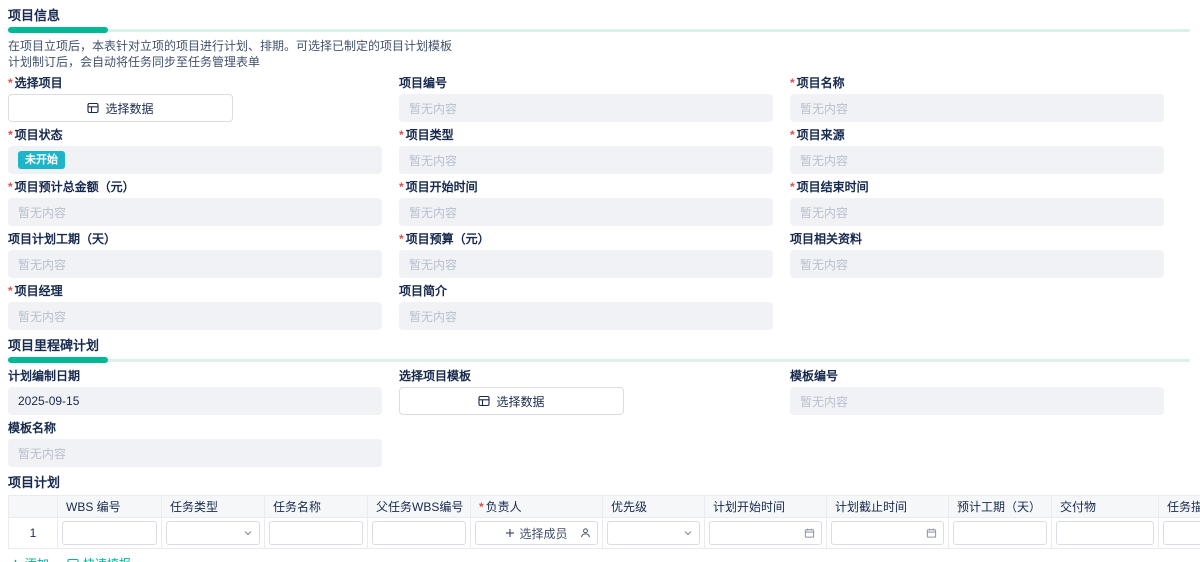  I want to click on field-project-source: 项目来源 暂无内容, so click(977, 151).